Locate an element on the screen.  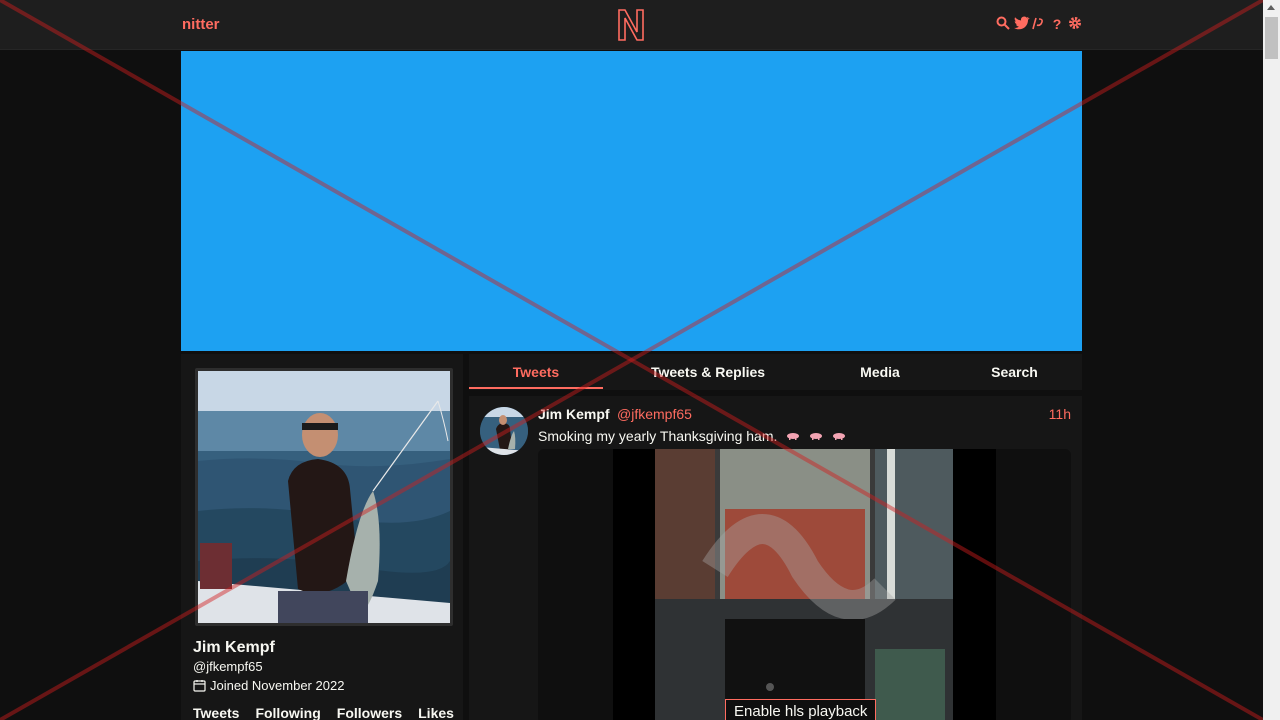
stat-followers: Followers is located at coordinates (369, 712).